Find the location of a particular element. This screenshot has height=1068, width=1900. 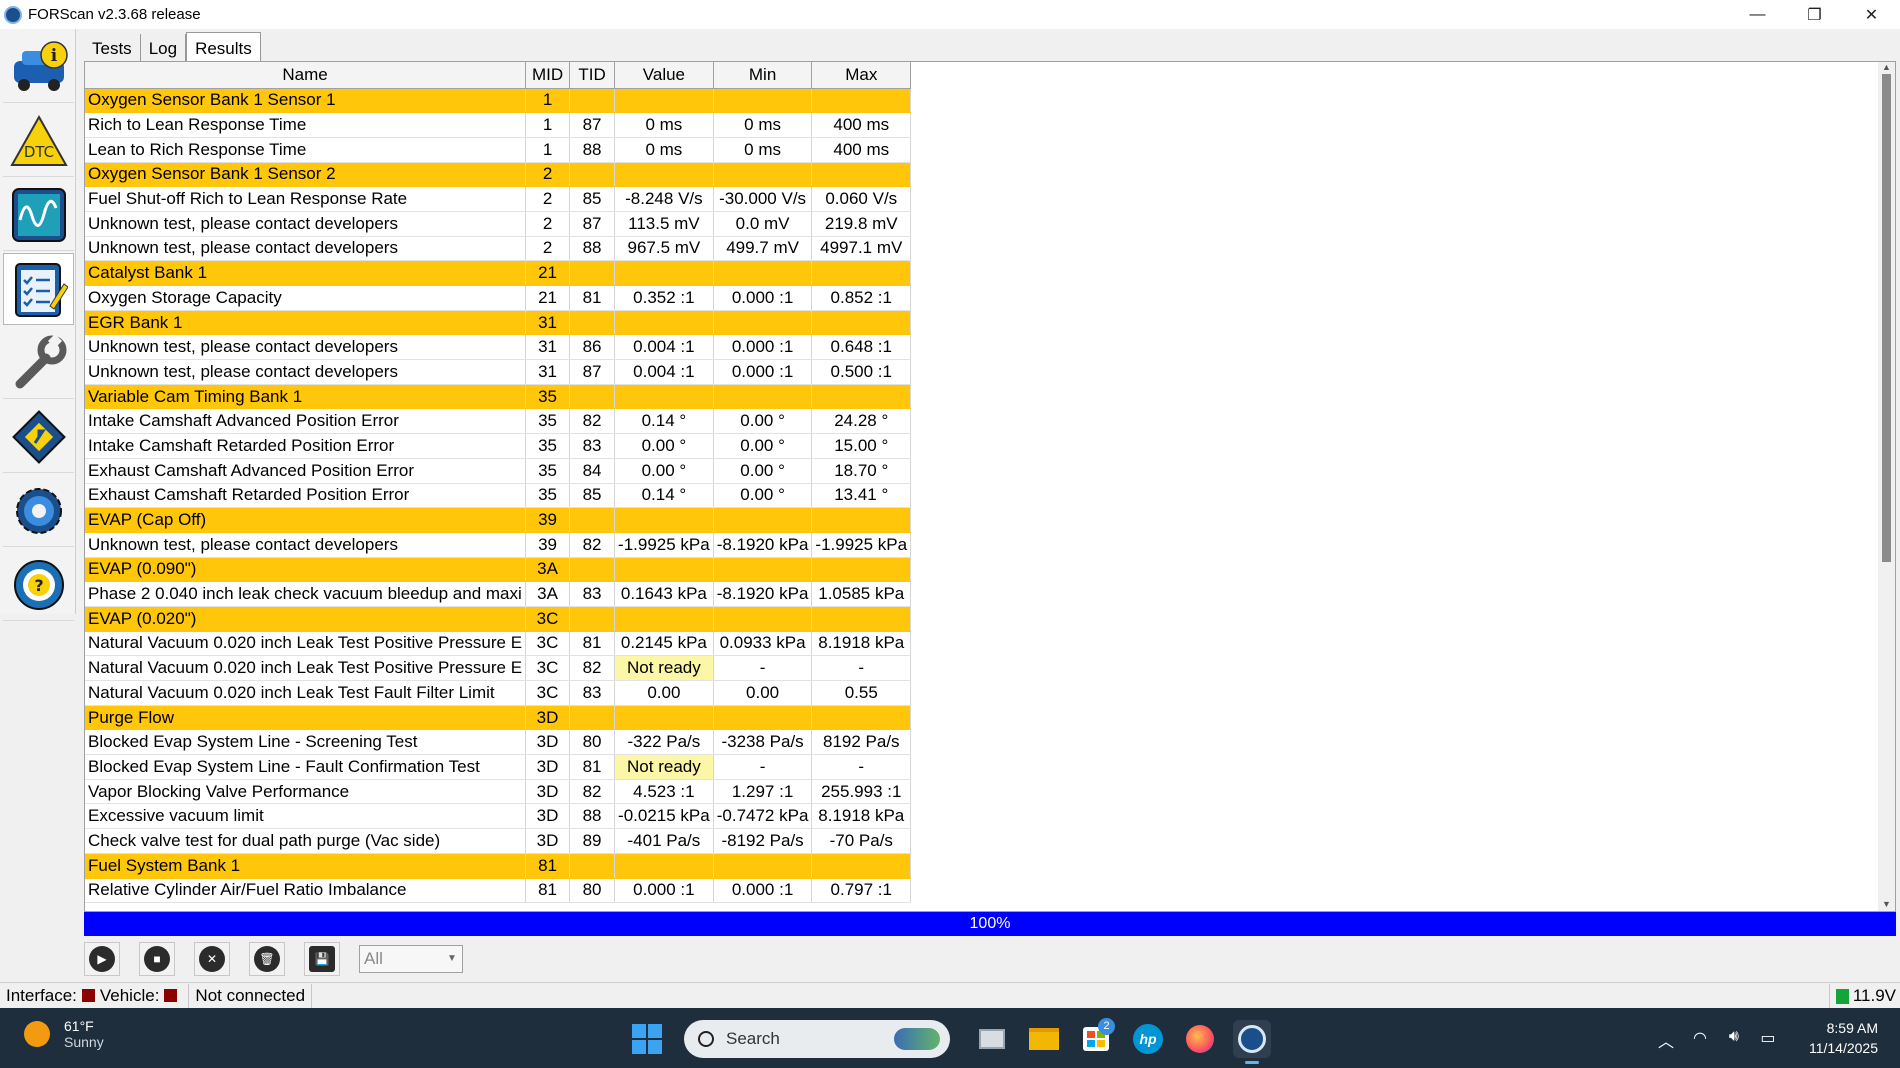

group-row: Oxygen Sensor Bank 1 Sensor 11 is located at coordinates (498, 101).